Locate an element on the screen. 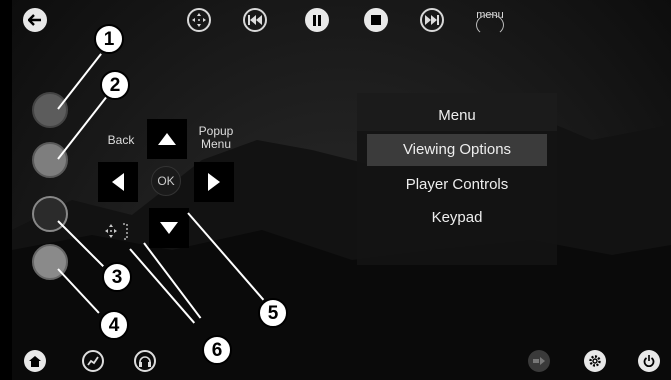 The width and height of the screenshot is (671, 380). red-button is located at coordinates (50, 110).